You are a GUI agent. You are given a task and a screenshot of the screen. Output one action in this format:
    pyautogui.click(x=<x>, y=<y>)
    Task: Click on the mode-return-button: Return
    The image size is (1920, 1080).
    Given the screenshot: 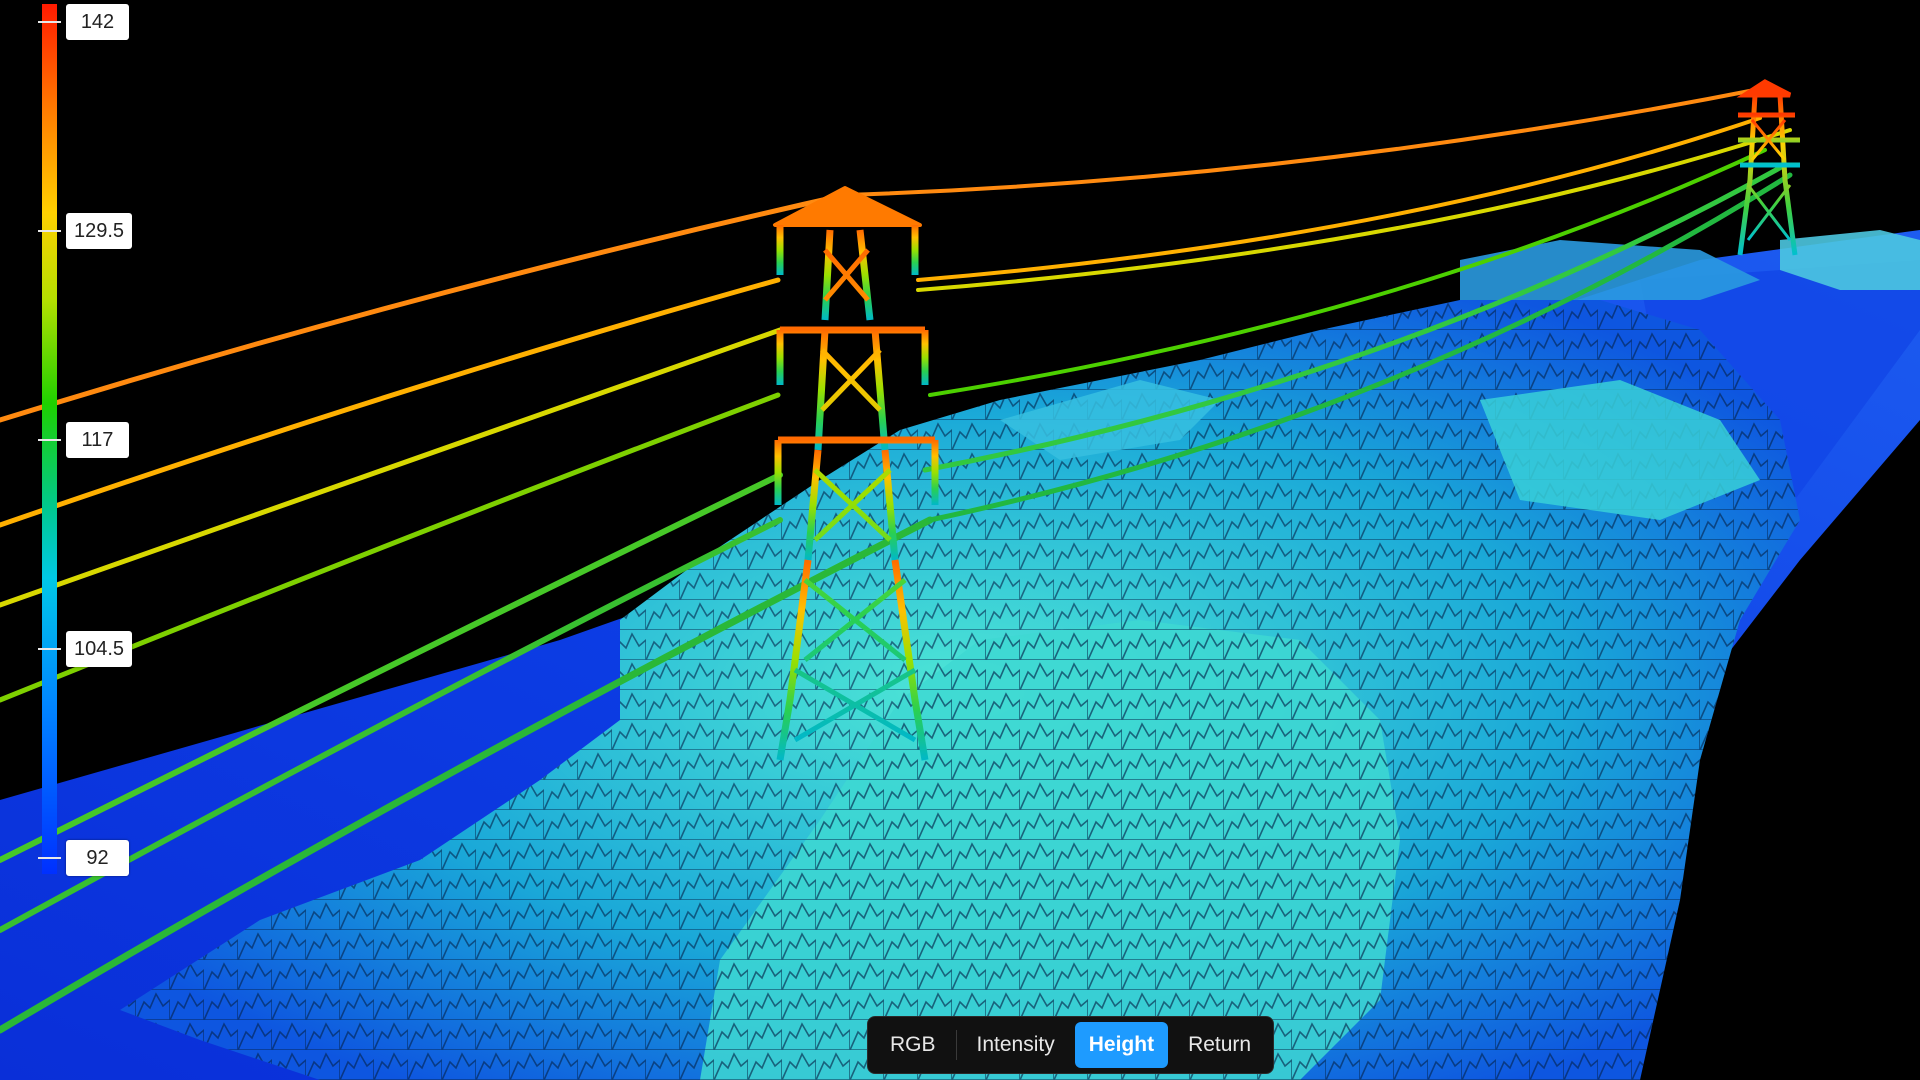 What is the action you would take?
    pyautogui.click(x=1219, y=1045)
    